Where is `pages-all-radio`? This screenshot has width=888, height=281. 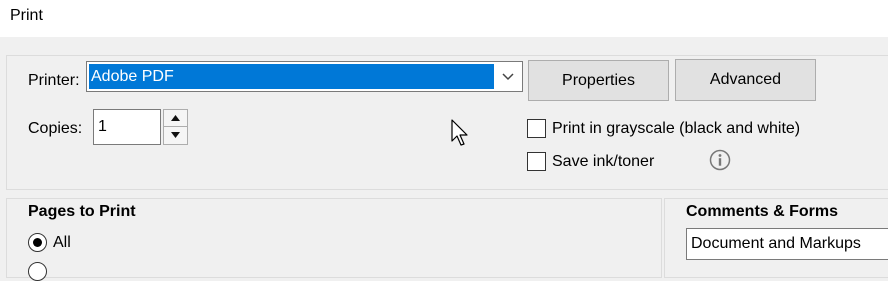 pages-all-radio is located at coordinates (37, 242).